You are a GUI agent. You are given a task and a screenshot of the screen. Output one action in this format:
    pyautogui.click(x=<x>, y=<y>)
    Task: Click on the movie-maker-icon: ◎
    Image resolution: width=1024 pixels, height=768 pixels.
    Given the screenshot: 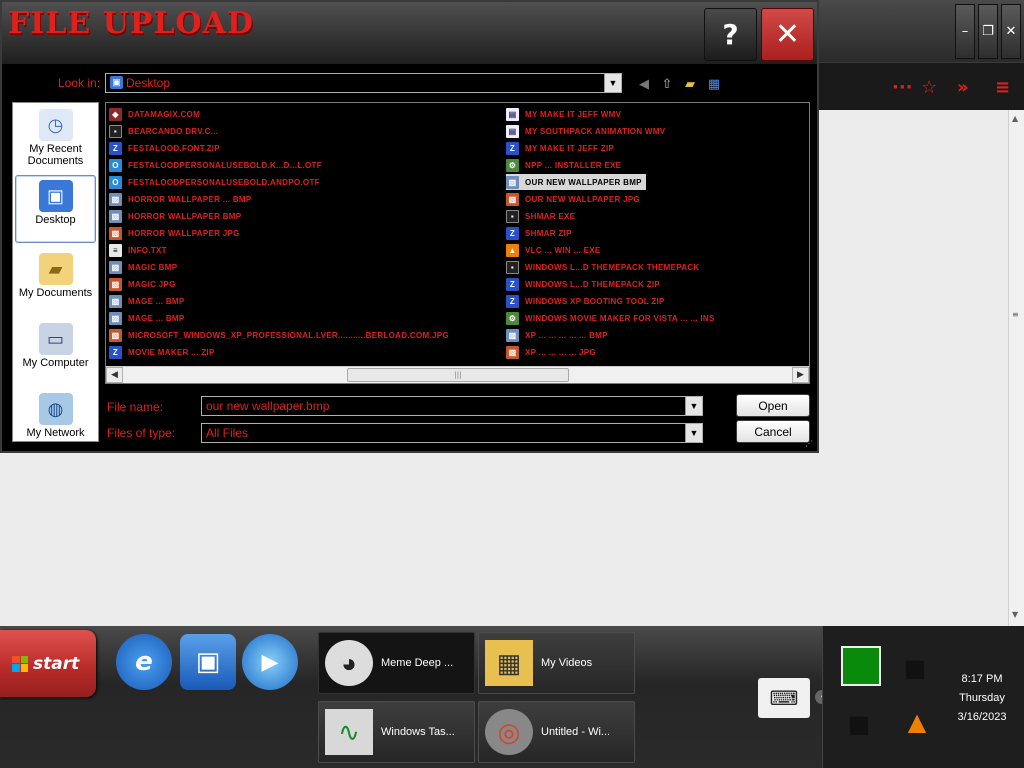 What is the action you would take?
    pyautogui.click(x=509, y=732)
    